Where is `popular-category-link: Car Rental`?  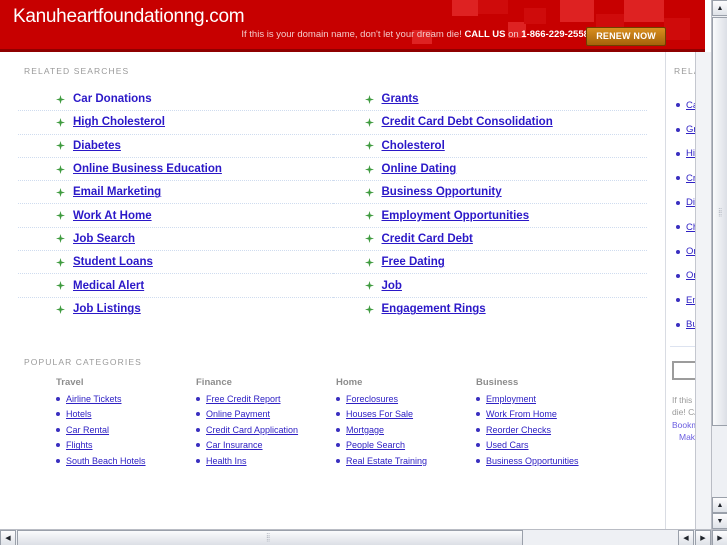
popular-category-link: Car Rental is located at coordinates (87, 430).